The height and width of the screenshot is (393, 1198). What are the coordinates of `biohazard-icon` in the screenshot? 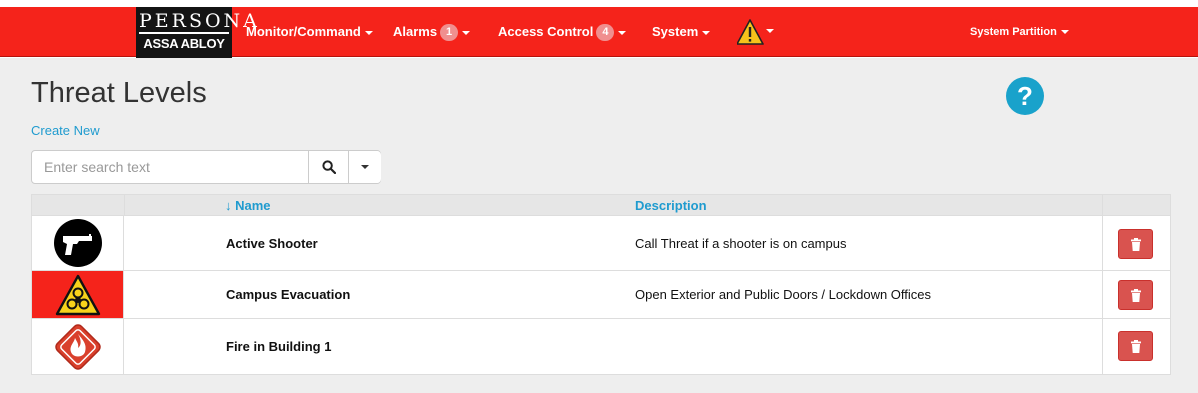 It's located at (77, 294).